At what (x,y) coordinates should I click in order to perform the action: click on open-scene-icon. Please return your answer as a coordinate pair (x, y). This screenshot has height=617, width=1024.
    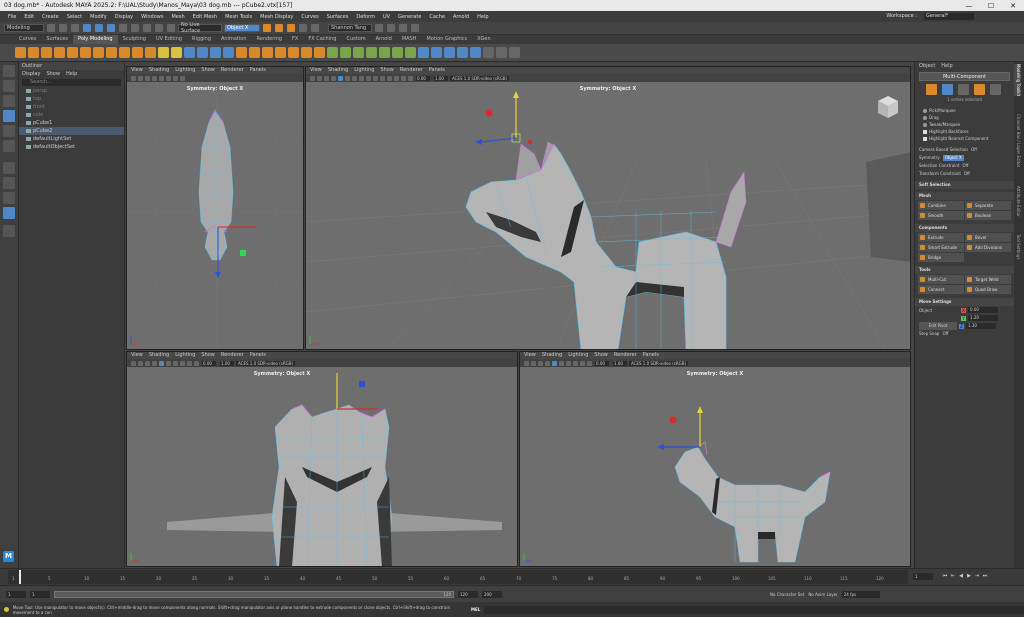
    Looking at the image, I should click on (63, 28).